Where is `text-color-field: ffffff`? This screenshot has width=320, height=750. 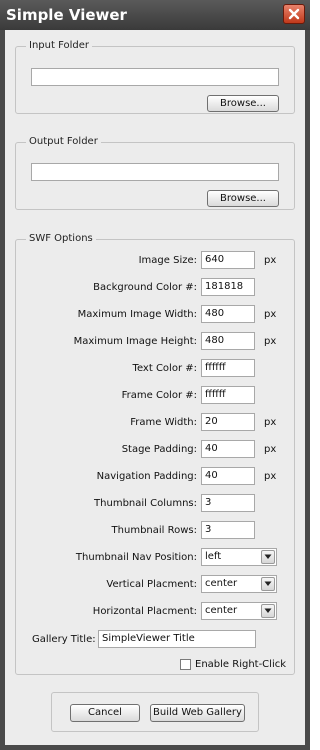 text-color-field: ffffff is located at coordinates (228, 368).